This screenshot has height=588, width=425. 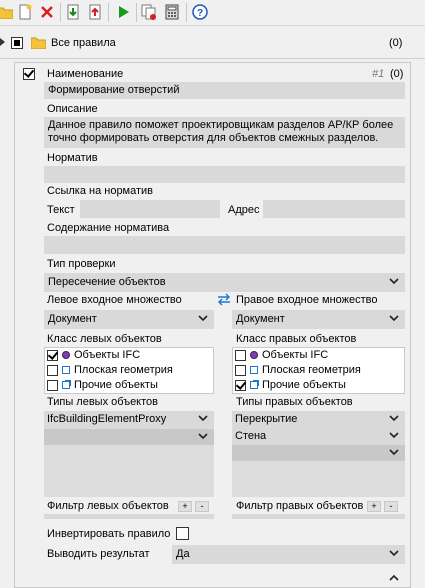 What do you see at coordinates (307, 300) in the screenshot?
I see `right-set-label: Правое входное множество` at bounding box center [307, 300].